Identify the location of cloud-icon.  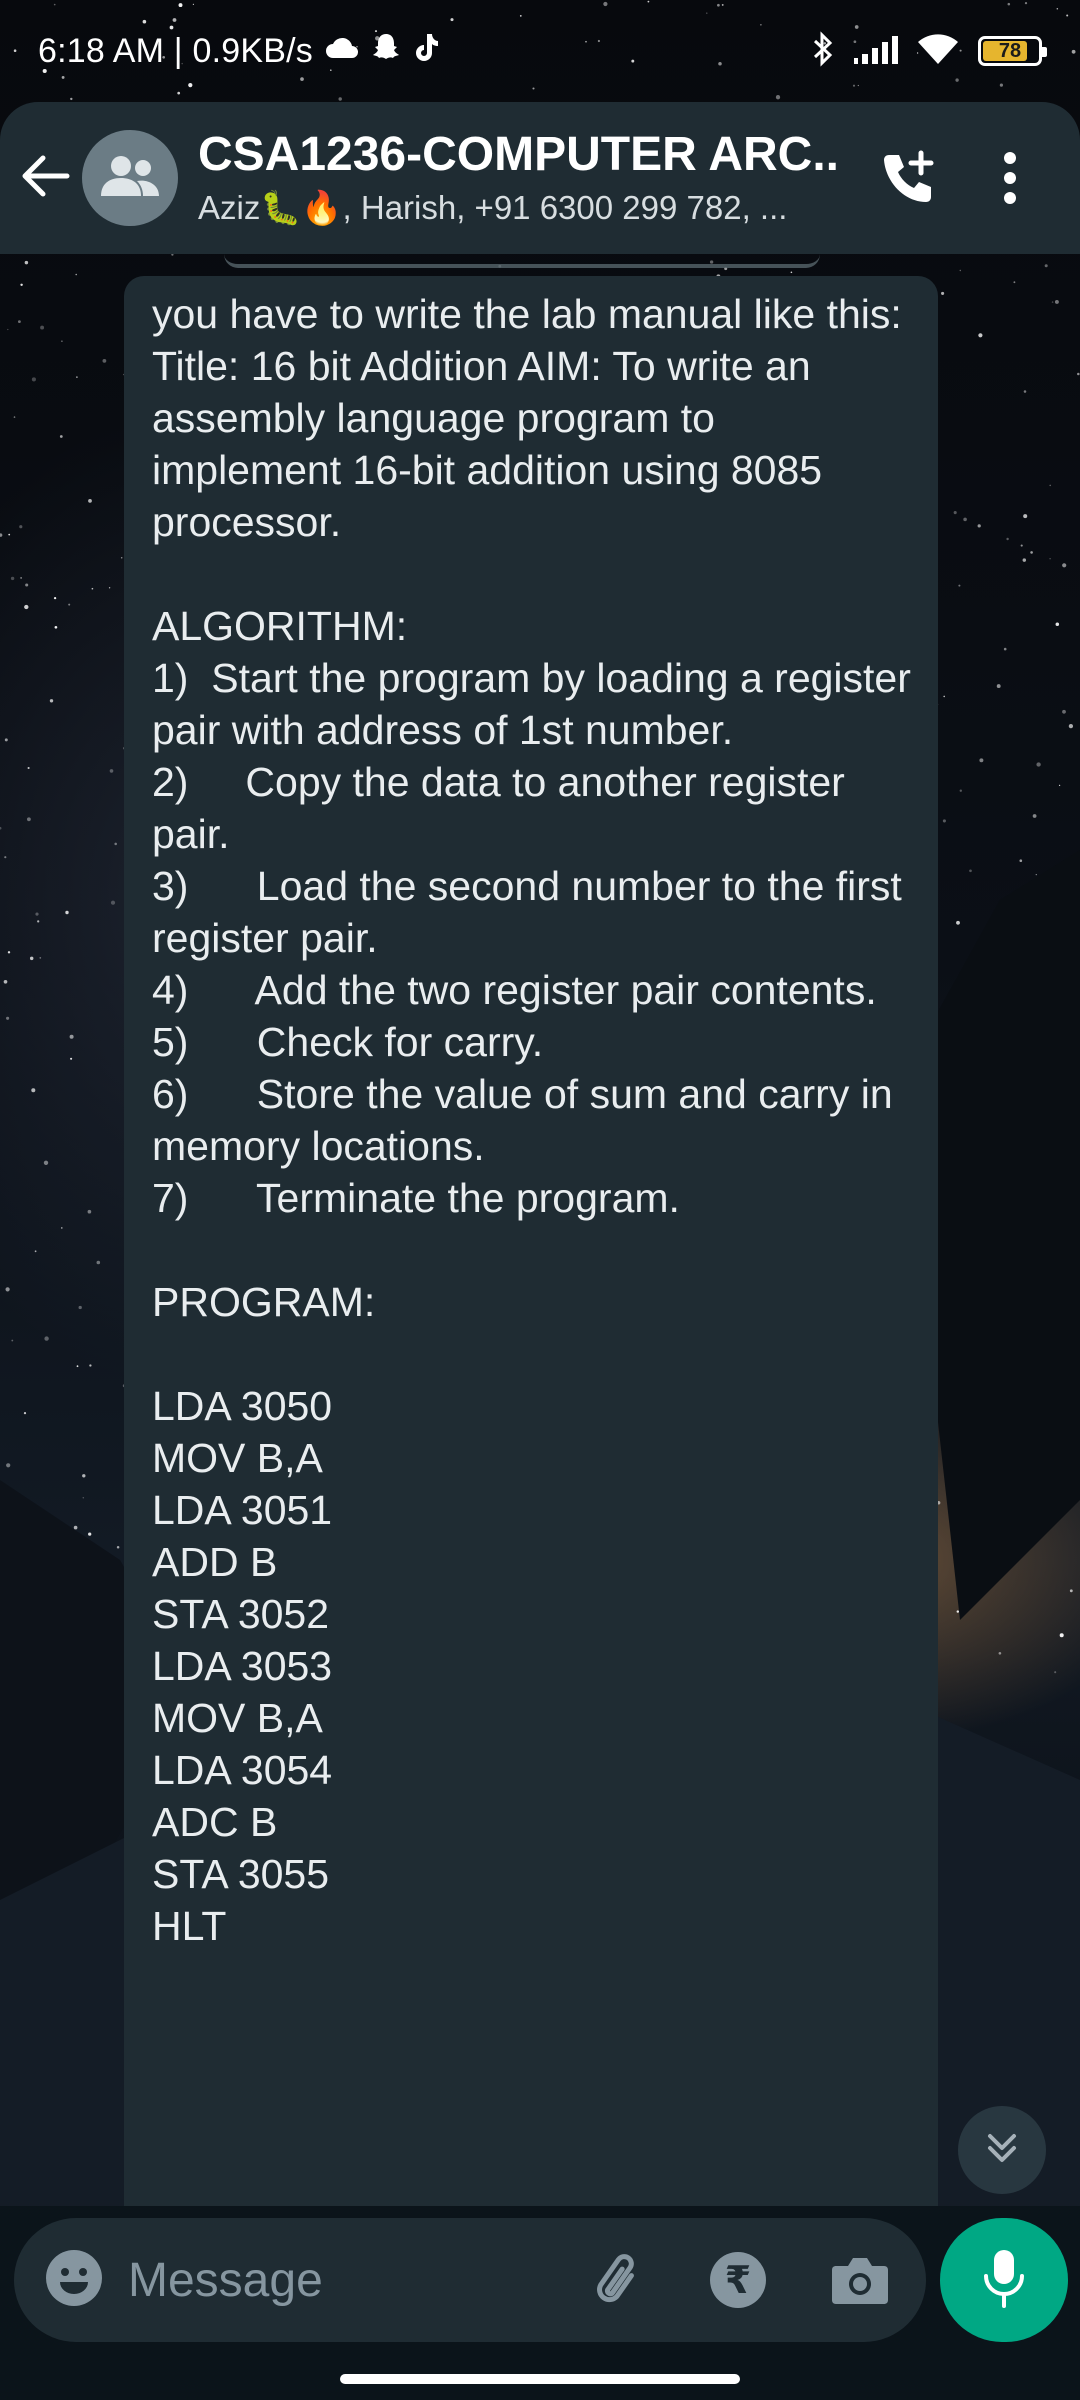
(342, 51).